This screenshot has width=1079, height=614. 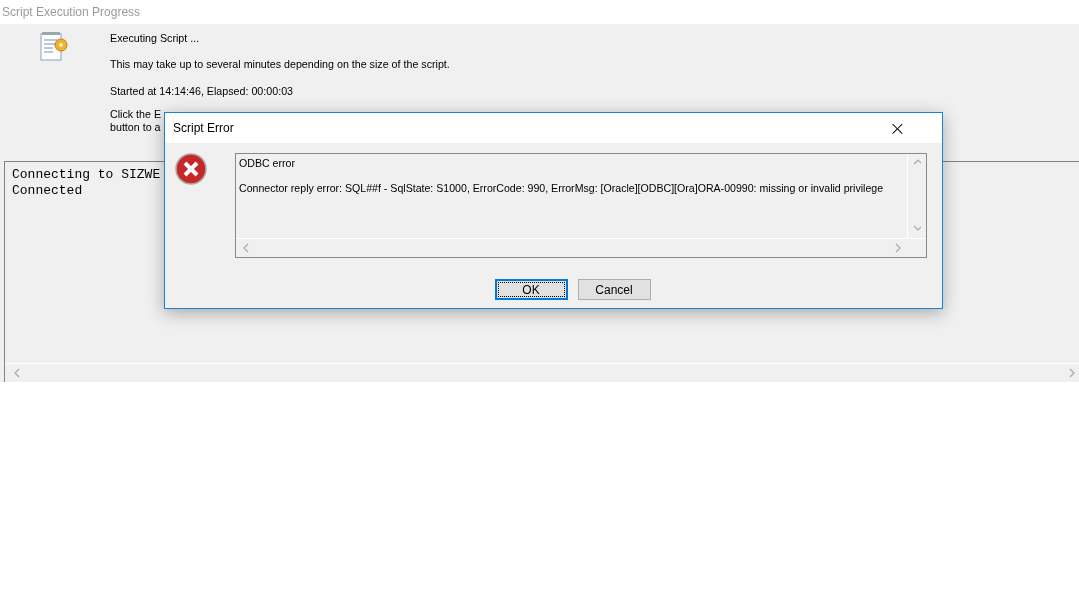 I want to click on log-line: Connected, so click(x=47, y=191).